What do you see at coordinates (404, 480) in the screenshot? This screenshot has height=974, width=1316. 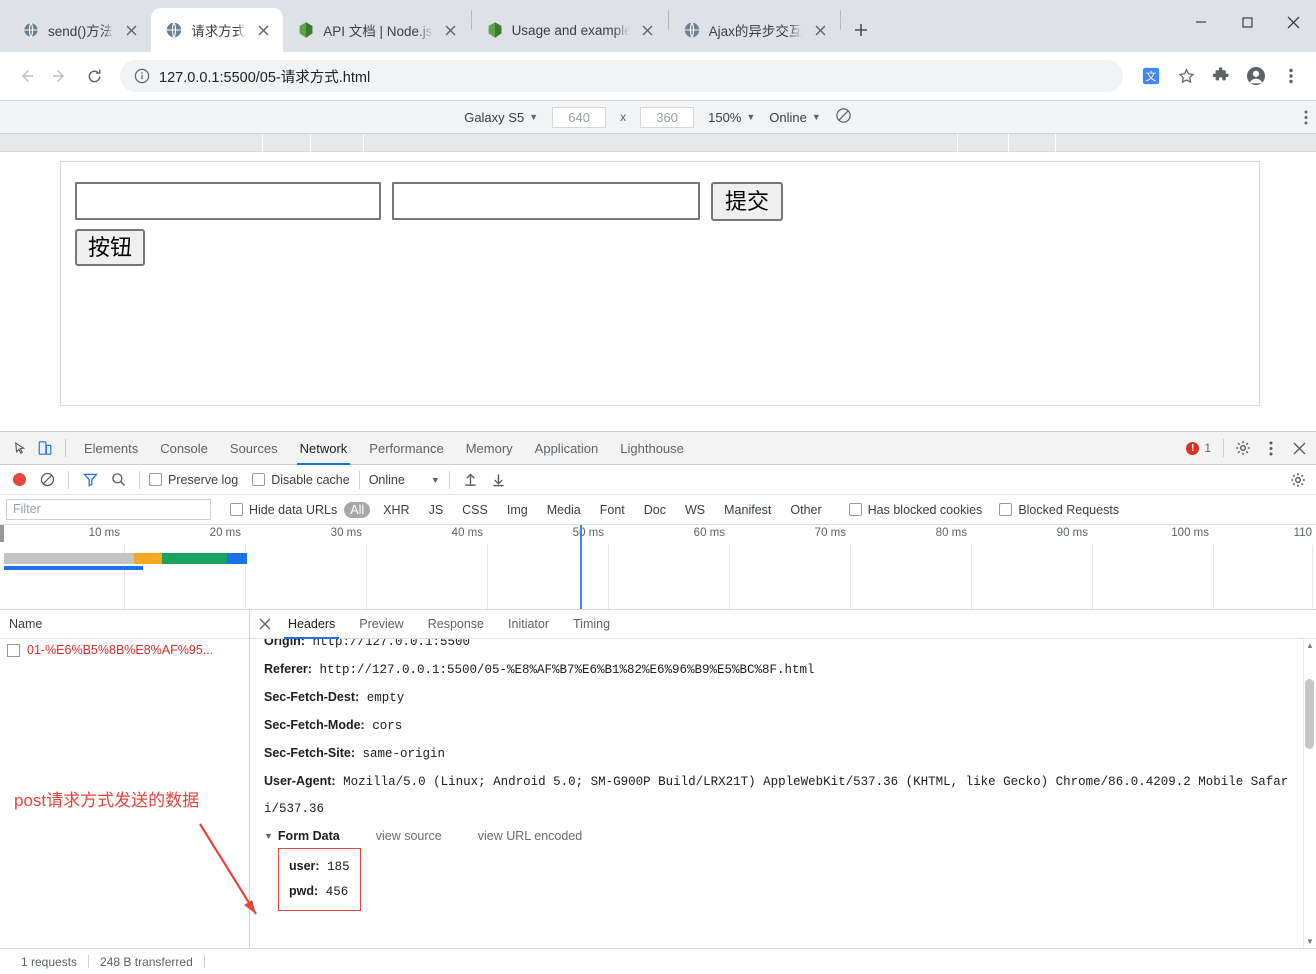 I see `network-throttle-dropdown: Online ▼` at bounding box center [404, 480].